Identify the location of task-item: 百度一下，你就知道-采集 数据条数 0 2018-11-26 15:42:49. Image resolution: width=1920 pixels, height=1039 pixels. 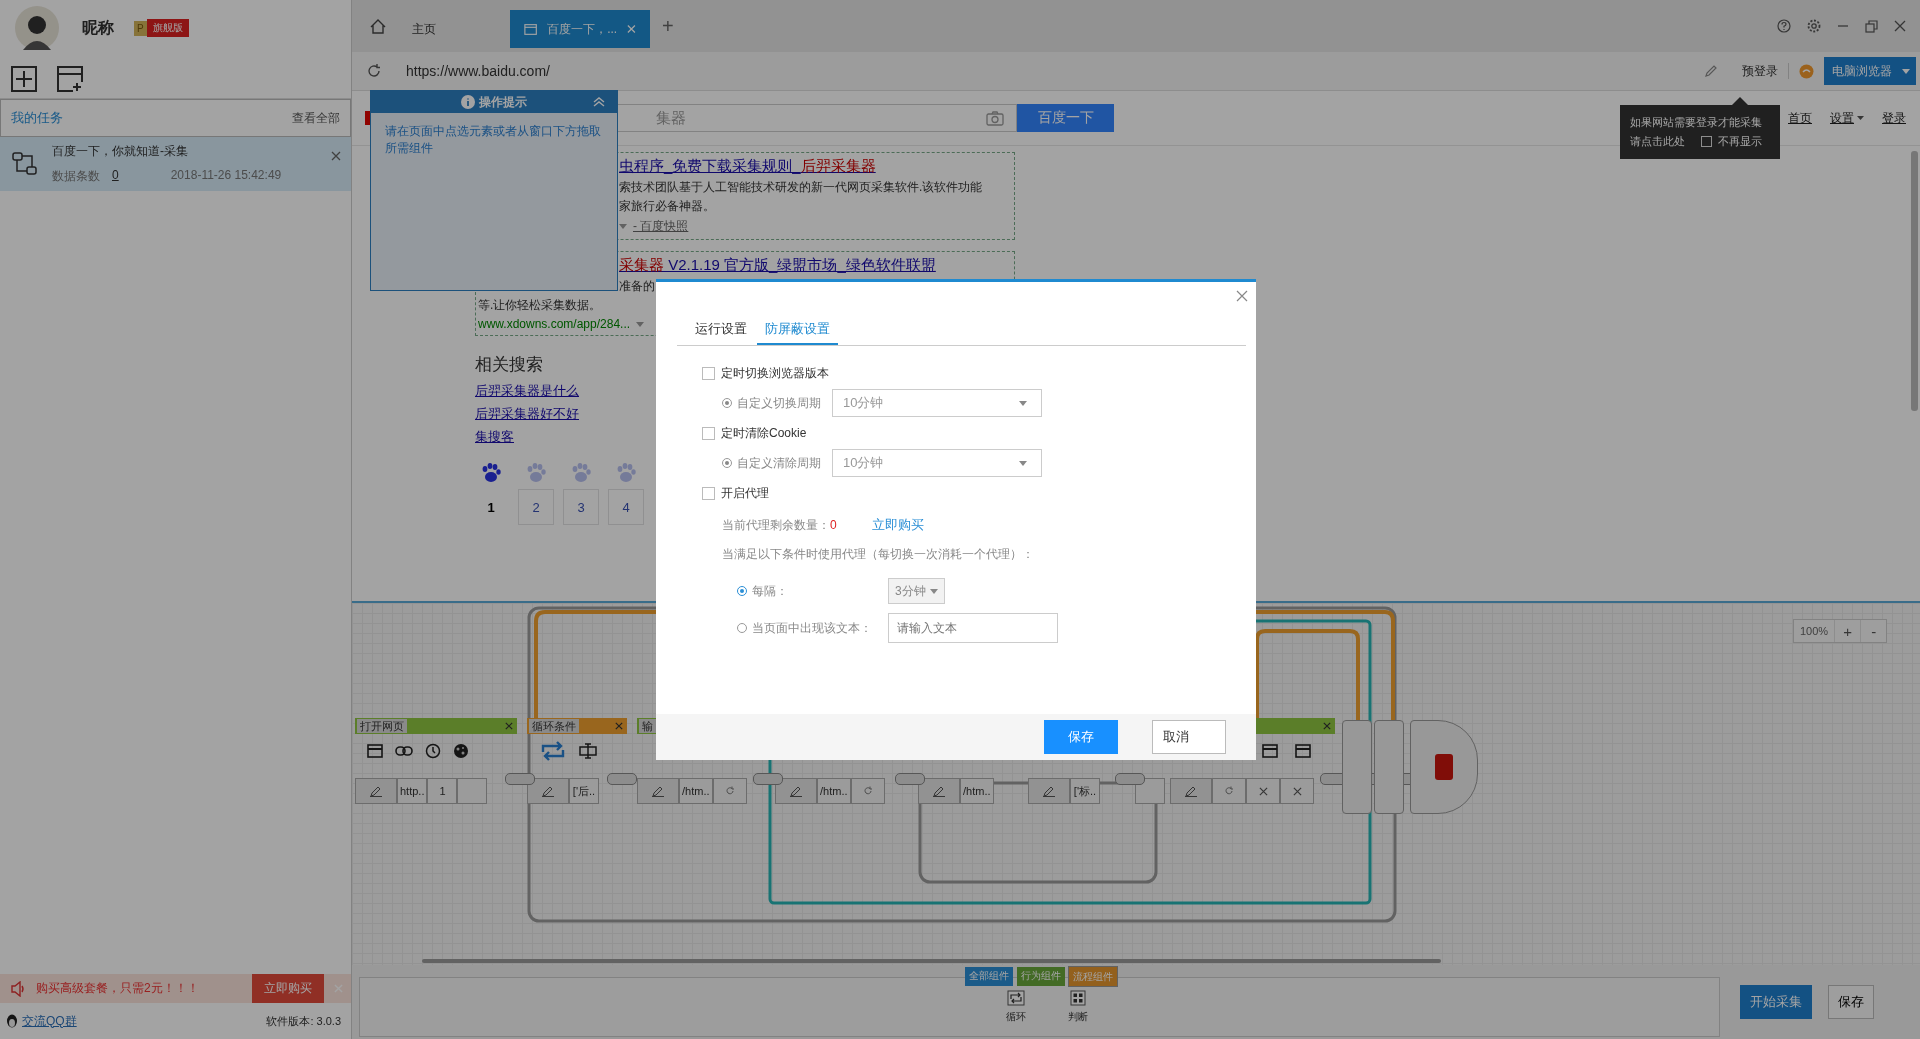
(175, 164).